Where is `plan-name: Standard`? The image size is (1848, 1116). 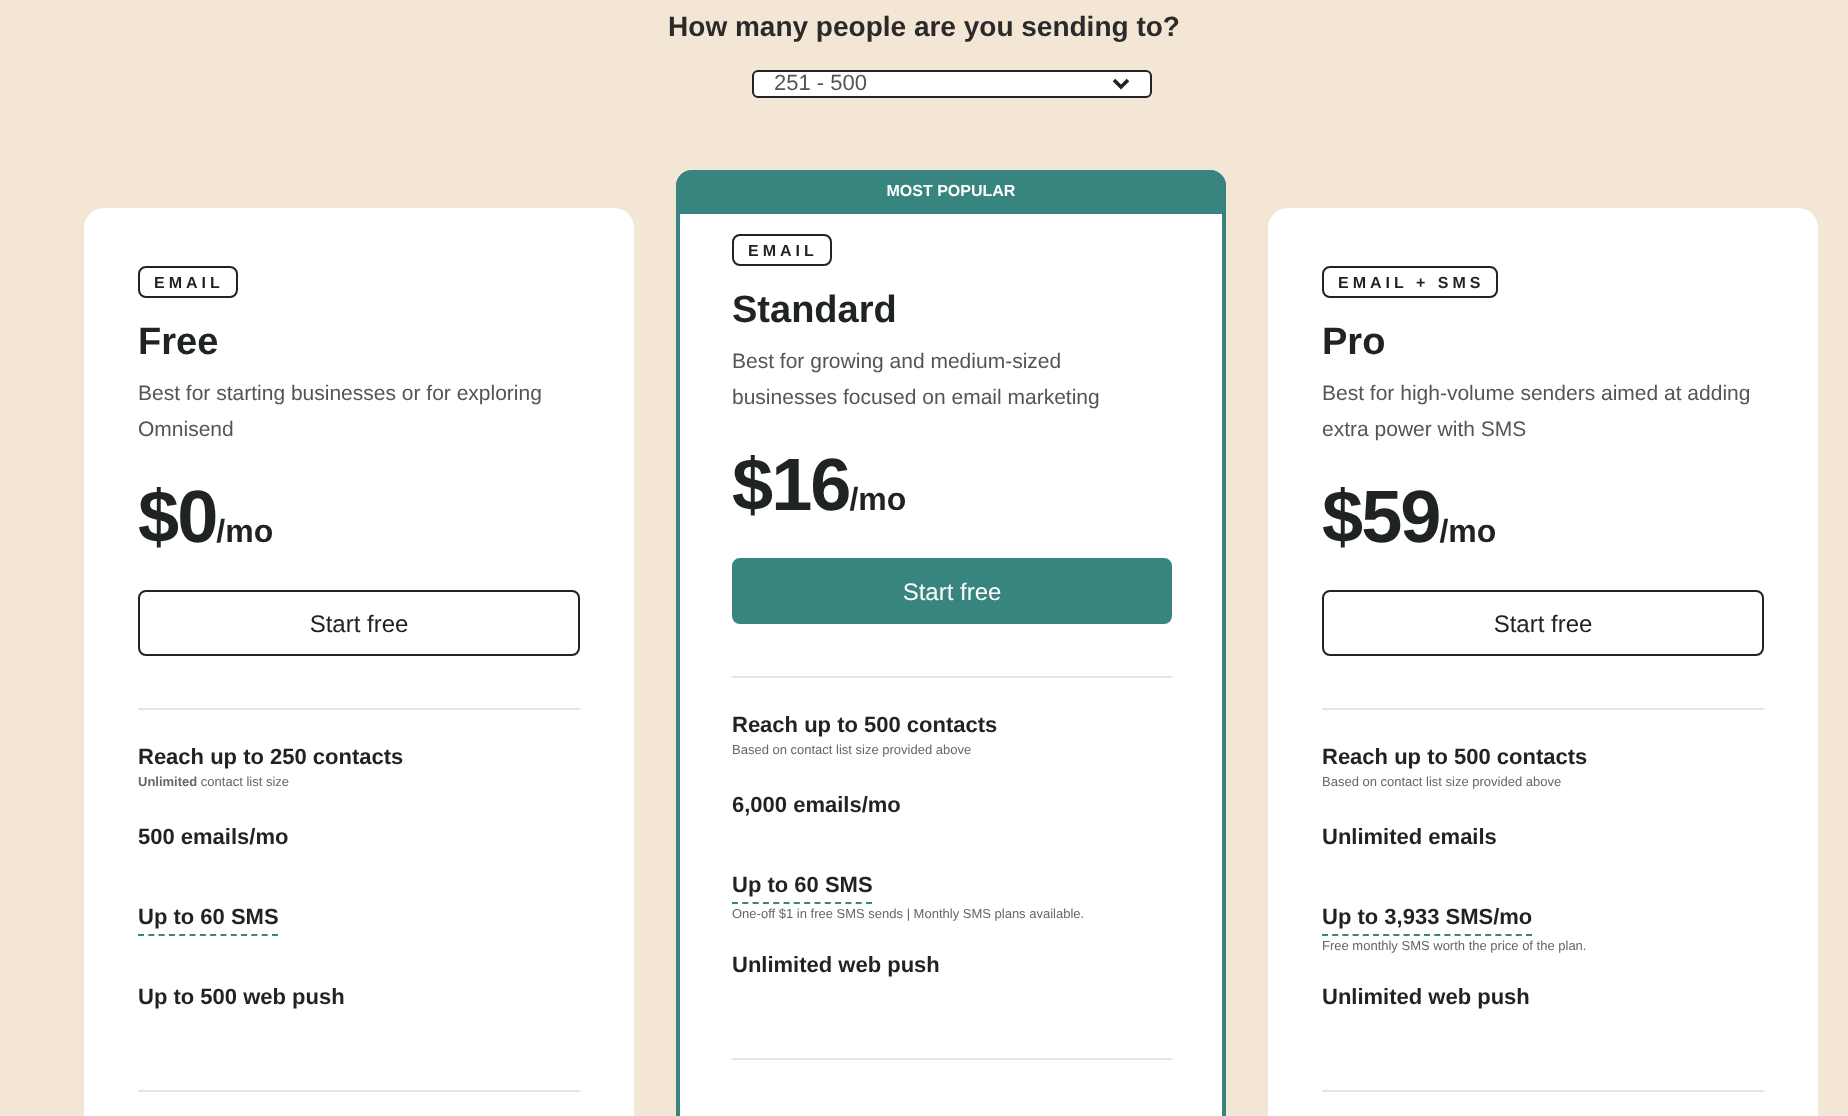
plan-name: Standard is located at coordinates (815, 312).